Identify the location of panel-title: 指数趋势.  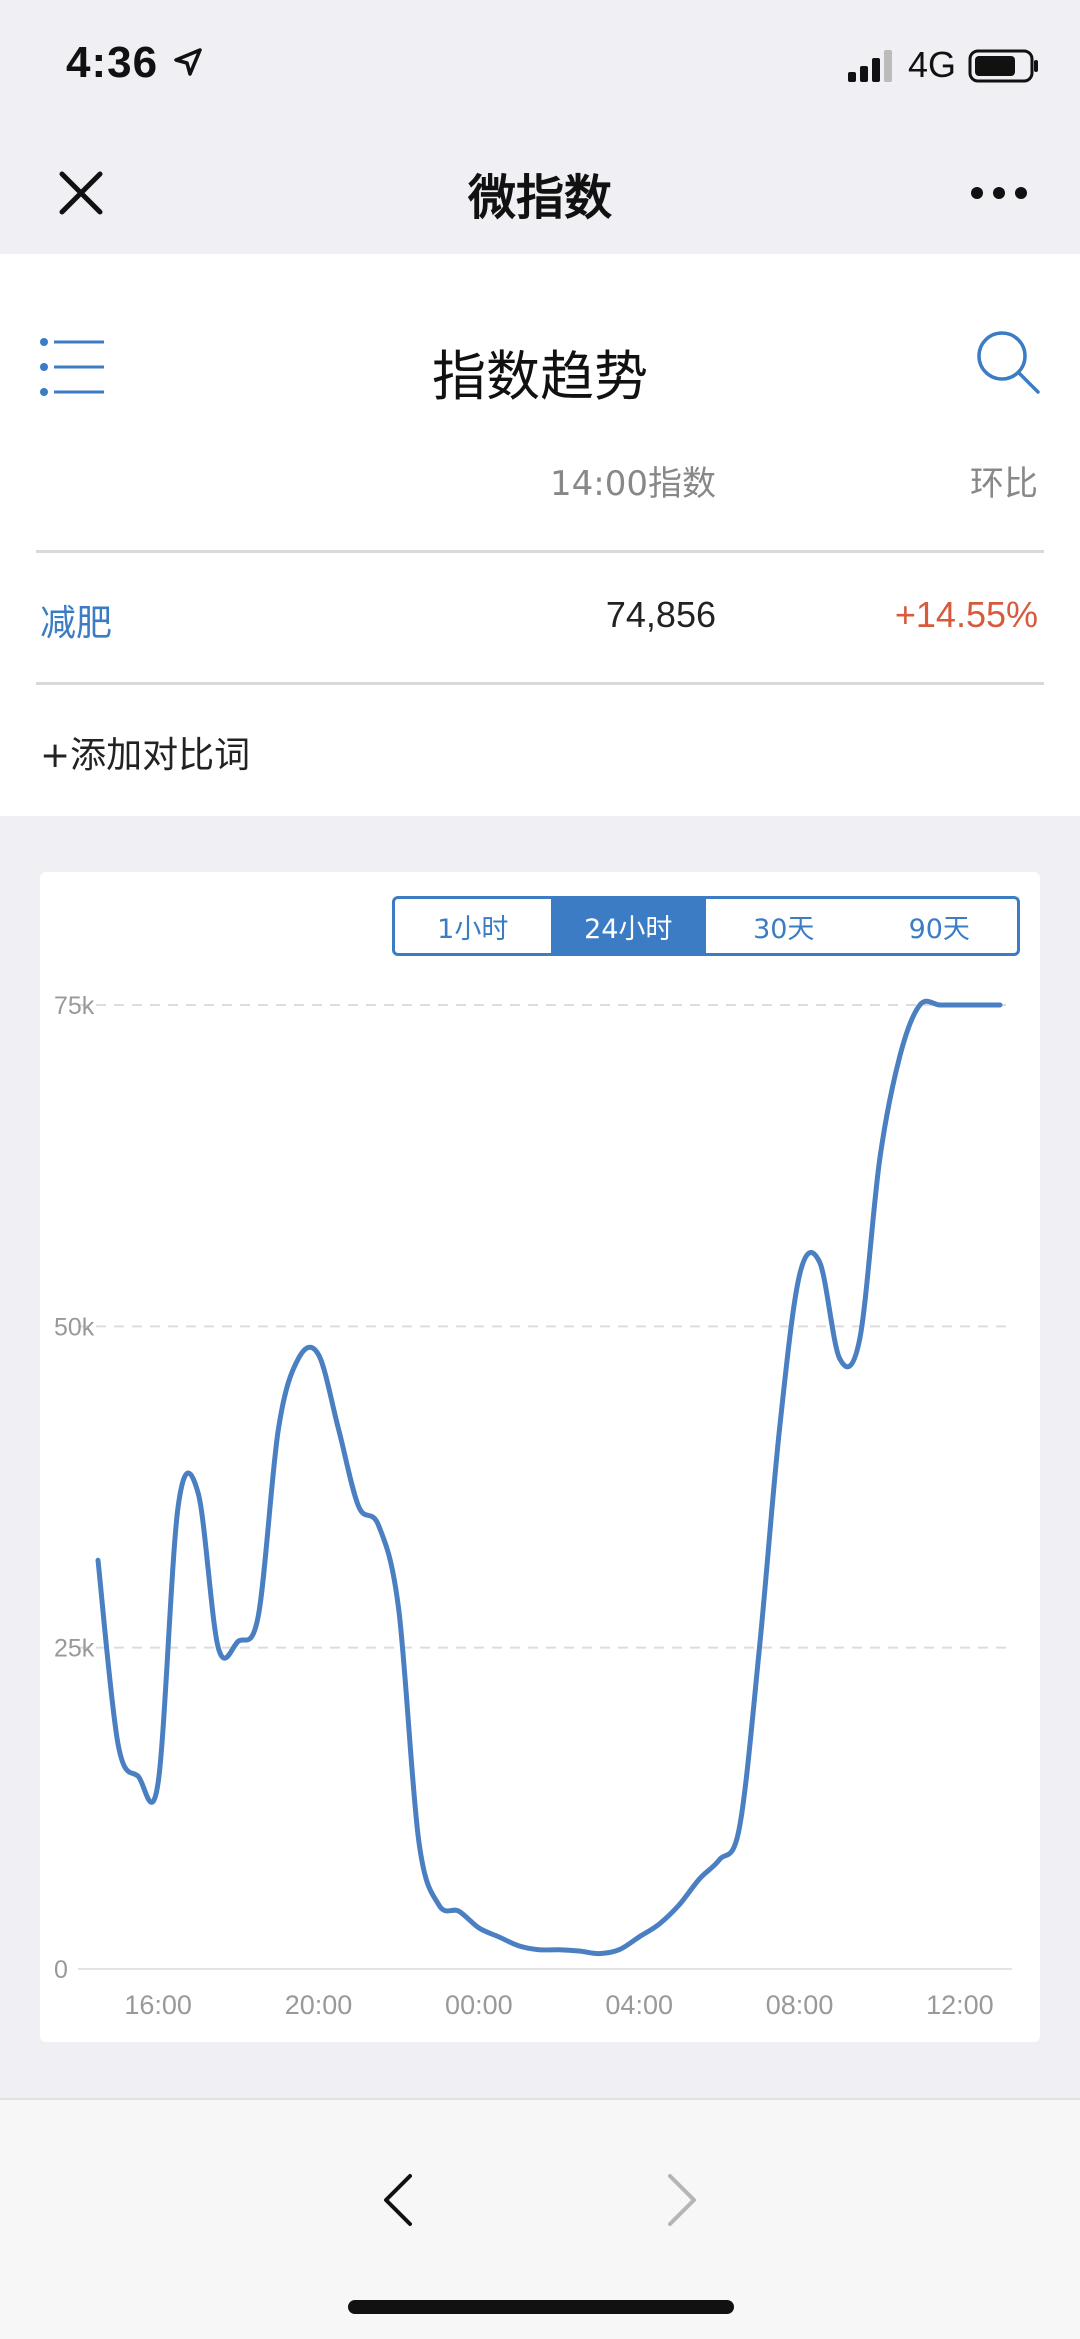
(540, 376).